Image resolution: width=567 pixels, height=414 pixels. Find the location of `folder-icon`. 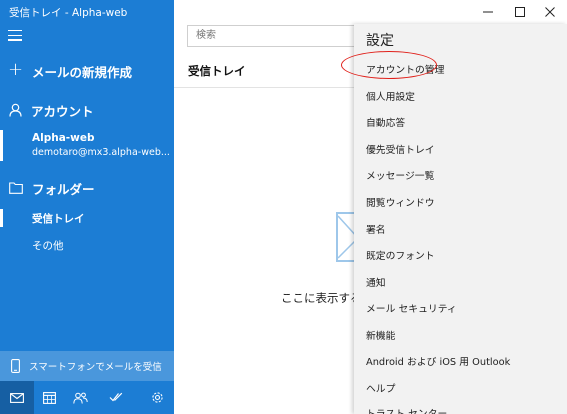

folder-icon is located at coordinates (16, 188).